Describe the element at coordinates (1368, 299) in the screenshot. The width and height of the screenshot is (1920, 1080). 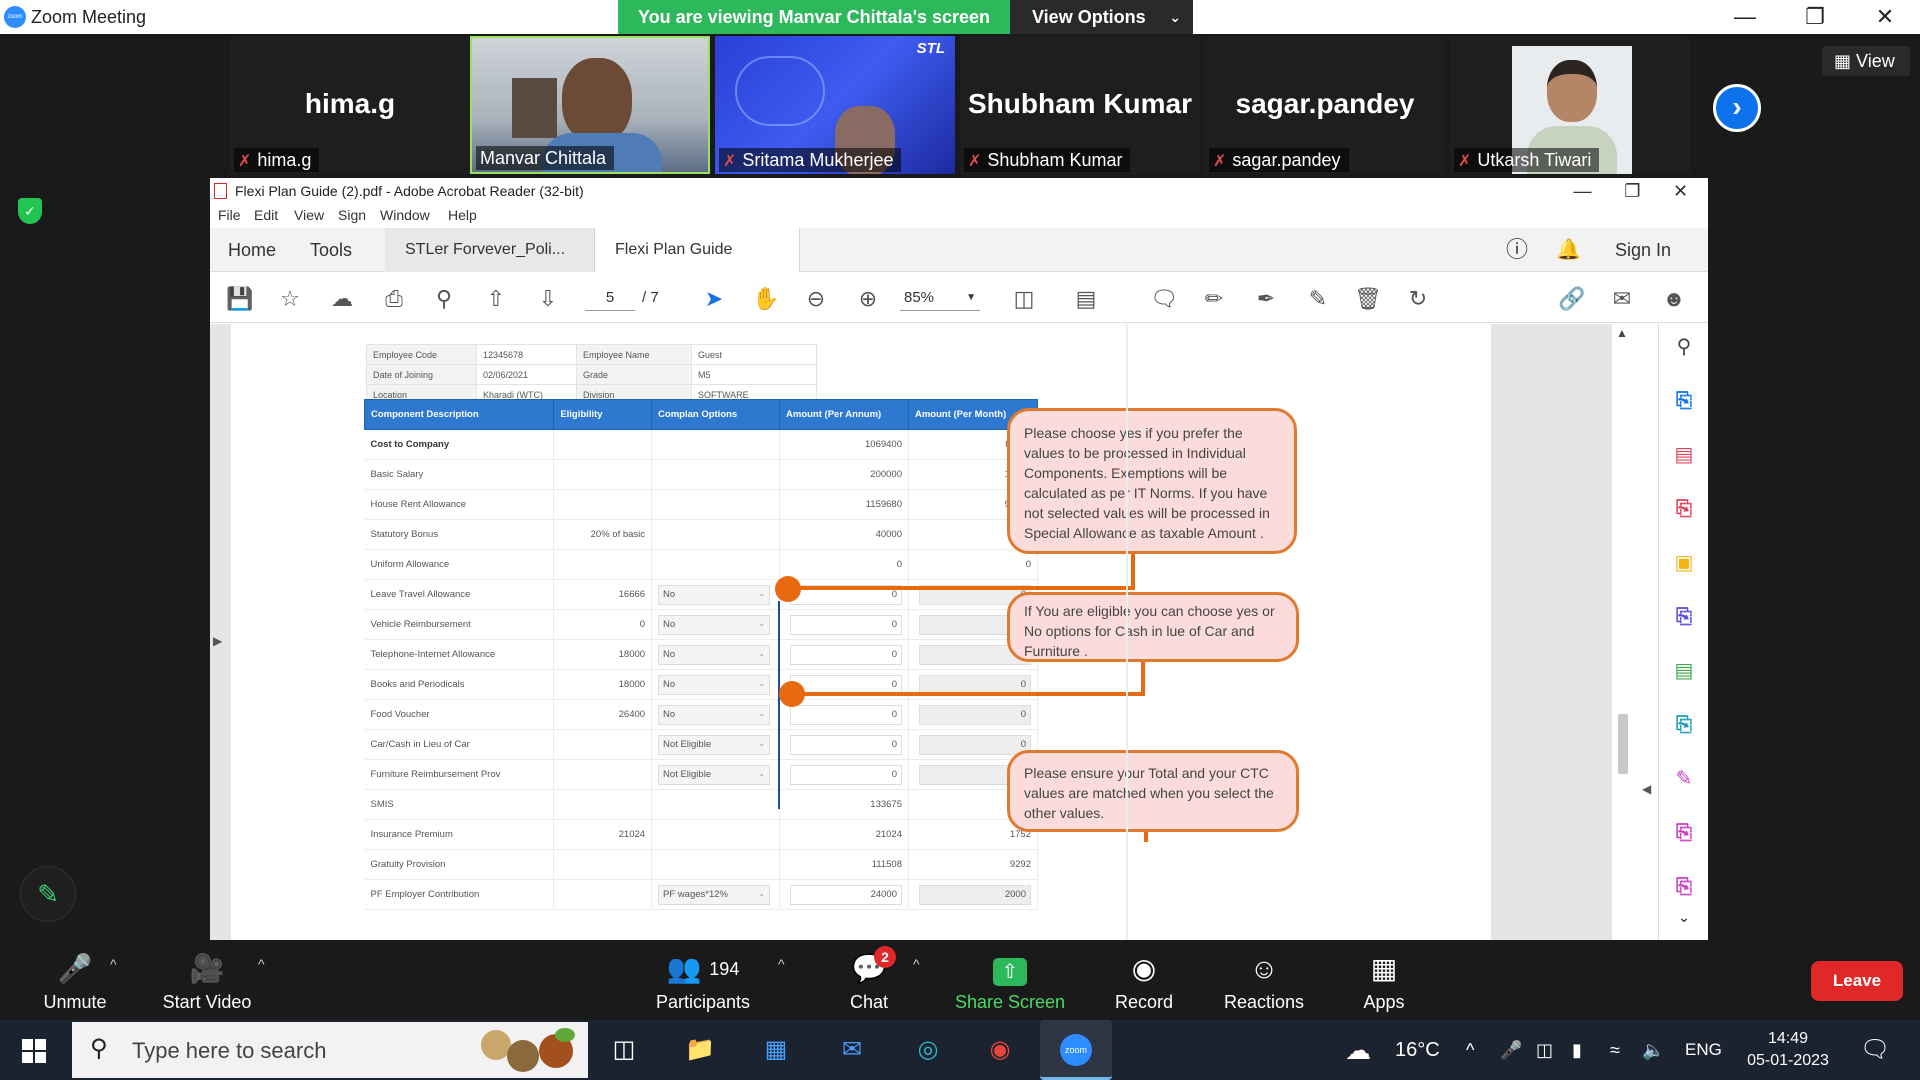
I see `delete-icon: 🗑` at that location.